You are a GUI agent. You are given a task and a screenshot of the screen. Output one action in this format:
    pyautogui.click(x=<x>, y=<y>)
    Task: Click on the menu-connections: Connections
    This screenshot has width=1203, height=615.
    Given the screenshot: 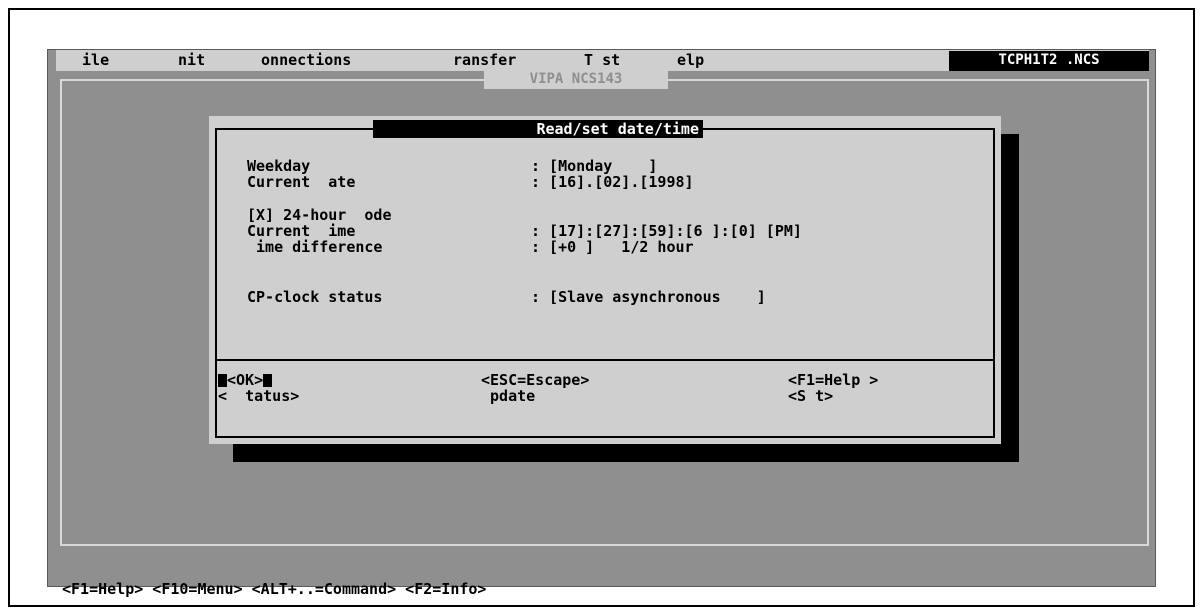 What is the action you would take?
    pyautogui.click(x=301, y=60)
    